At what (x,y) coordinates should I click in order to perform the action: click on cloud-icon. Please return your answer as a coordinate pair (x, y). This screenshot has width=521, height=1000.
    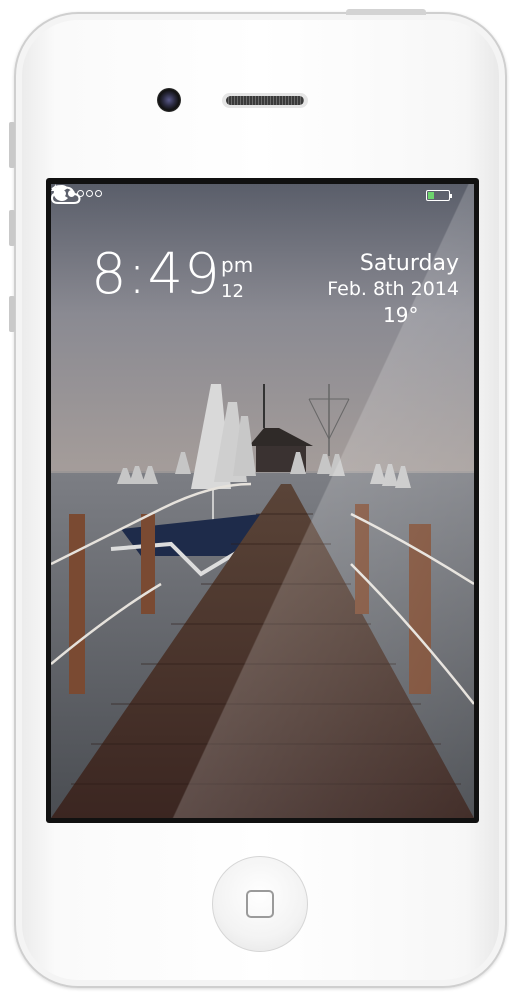
    Looking at the image, I should click on (66, 195).